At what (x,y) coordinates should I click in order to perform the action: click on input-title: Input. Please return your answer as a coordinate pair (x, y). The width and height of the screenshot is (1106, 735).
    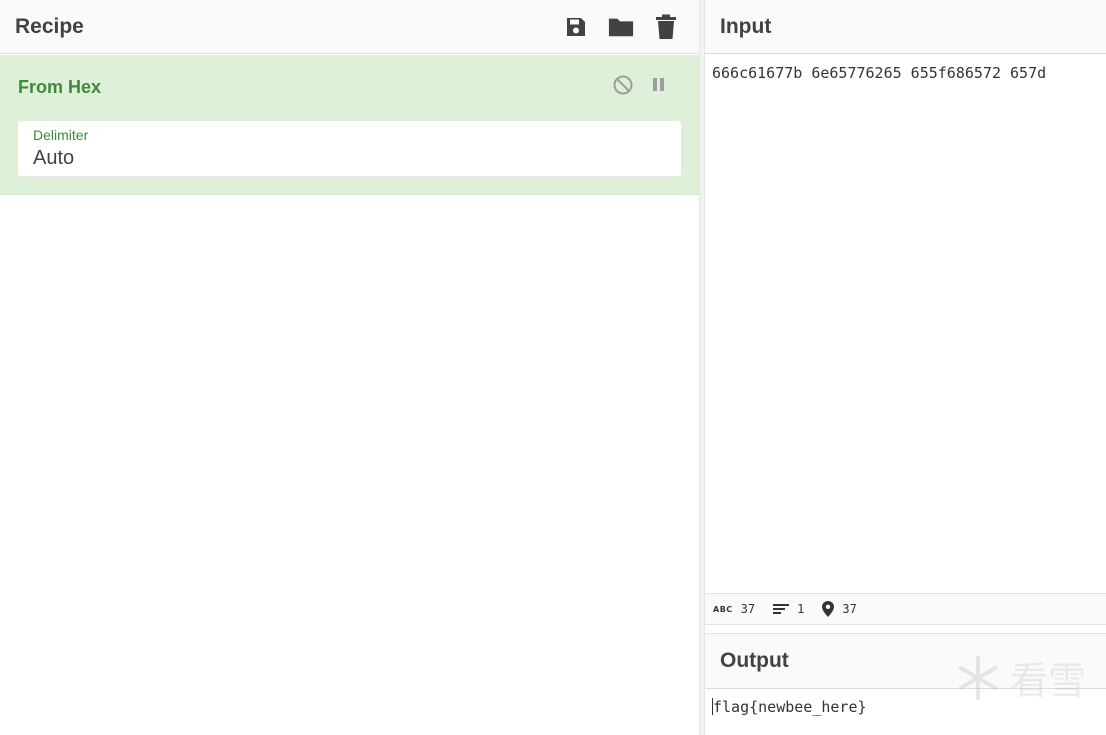
    Looking at the image, I should click on (746, 26).